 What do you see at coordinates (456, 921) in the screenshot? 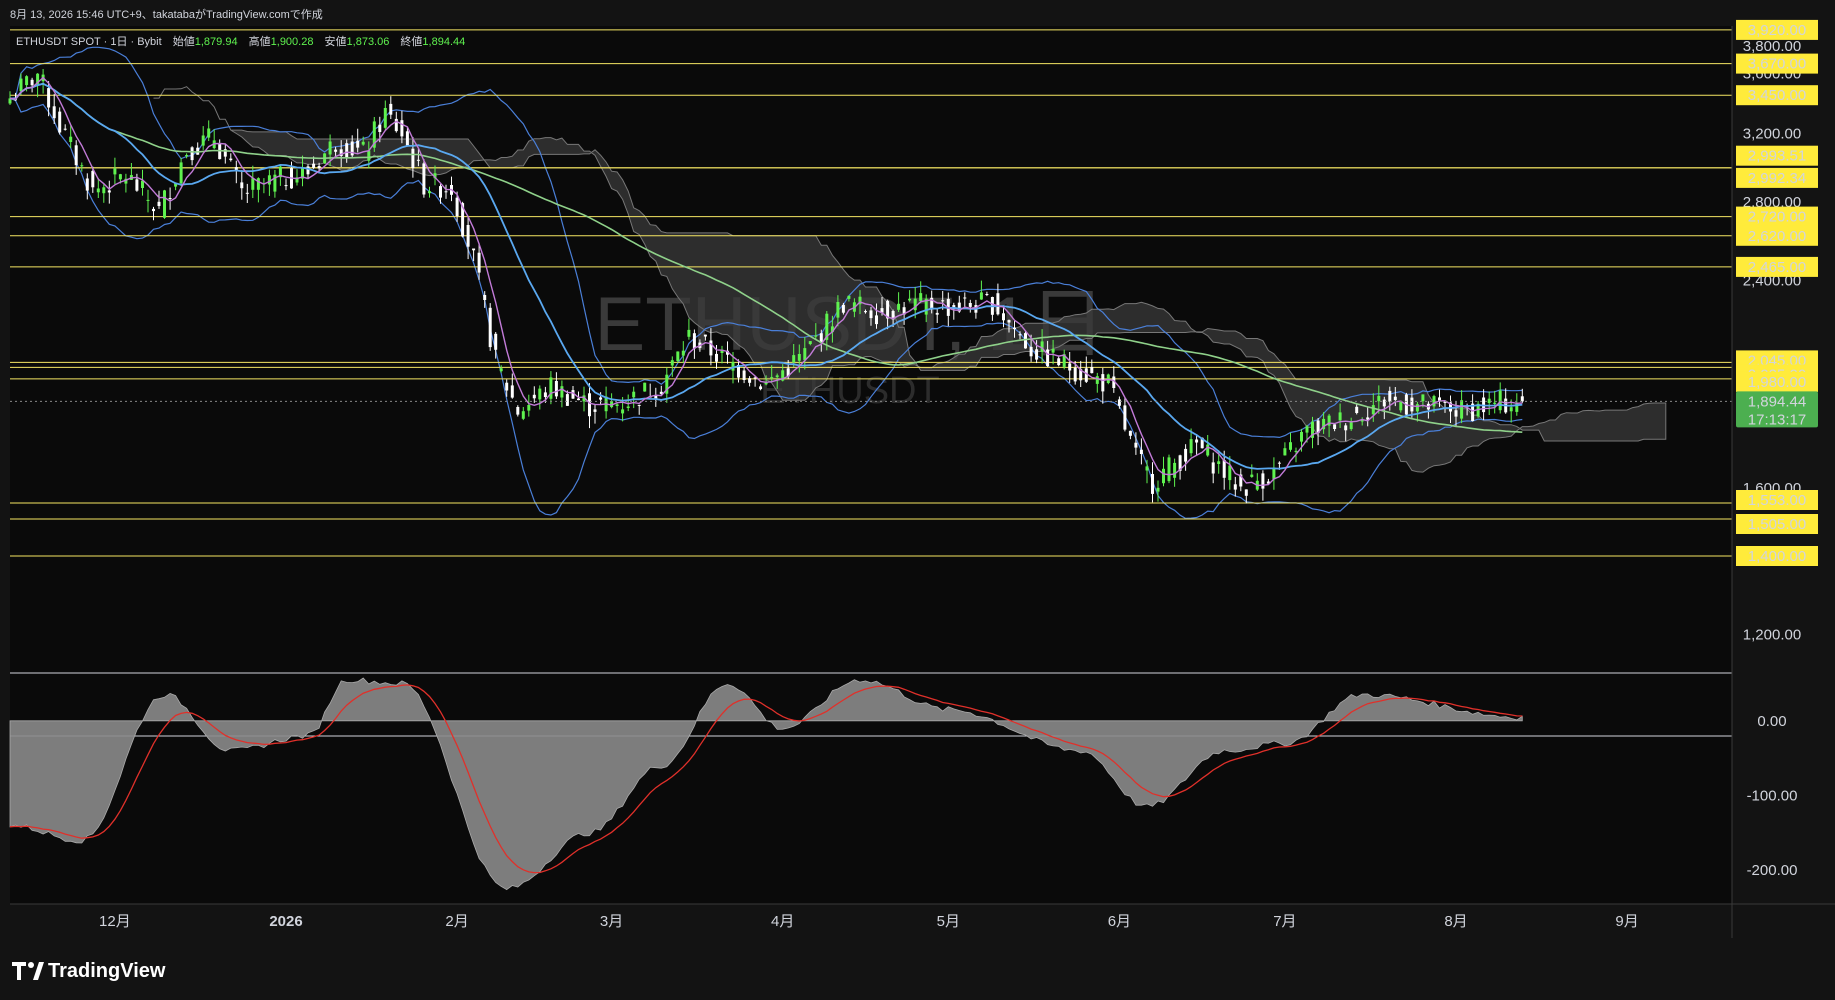
I see `time-tick-label: 2月` at bounding box center [456, 921].